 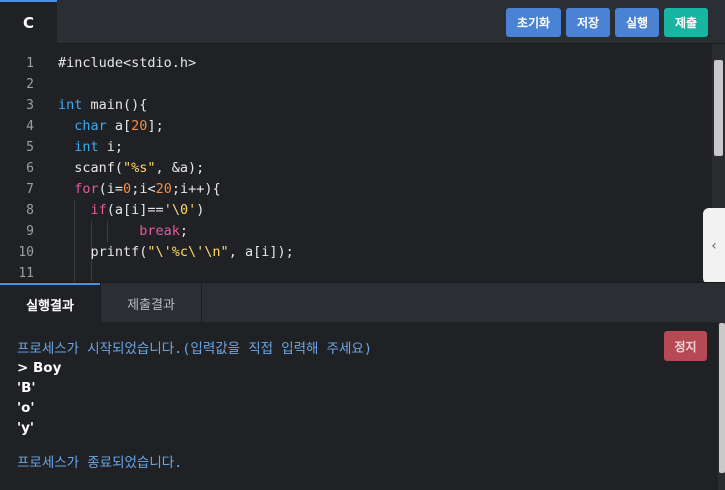 What do you see at coordinates (24, 163) in the screenshot?
I see `line-number-gutter: 1 2 3 4 5 6 7 8 9 10 11` at bounding box center [24, 163].